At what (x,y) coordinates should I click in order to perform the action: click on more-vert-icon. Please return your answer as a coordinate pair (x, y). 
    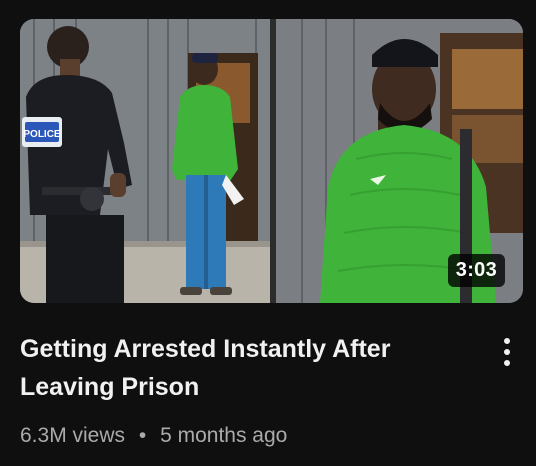
    Looking at the image, I should click on (507, 352).